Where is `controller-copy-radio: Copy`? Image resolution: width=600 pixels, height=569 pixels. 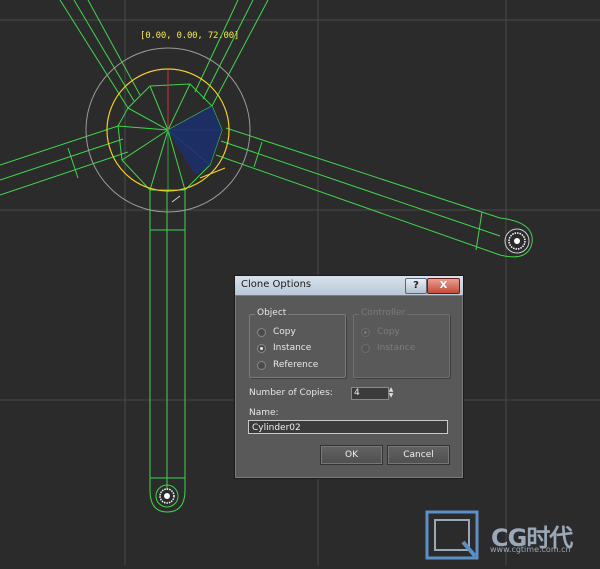 controller-copy-radio: Copy is located at coordinates (380, 332).